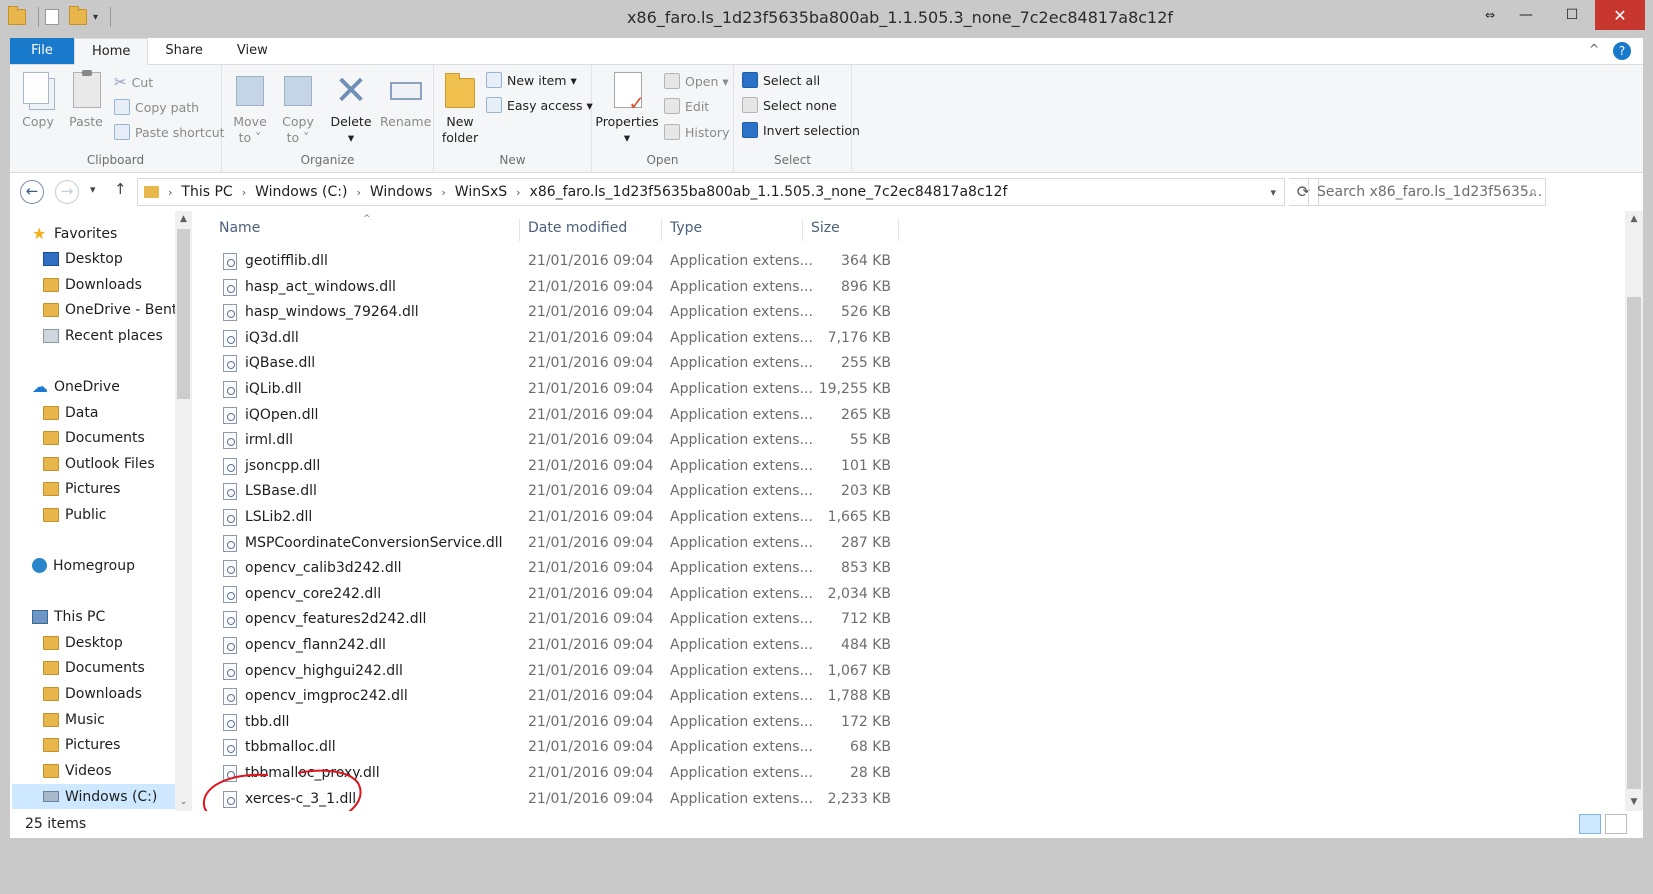 Image resolution: width=1653 pixels, height=894 pixels. I want to click on new-item-button: New item ▾, so click(531, 80).